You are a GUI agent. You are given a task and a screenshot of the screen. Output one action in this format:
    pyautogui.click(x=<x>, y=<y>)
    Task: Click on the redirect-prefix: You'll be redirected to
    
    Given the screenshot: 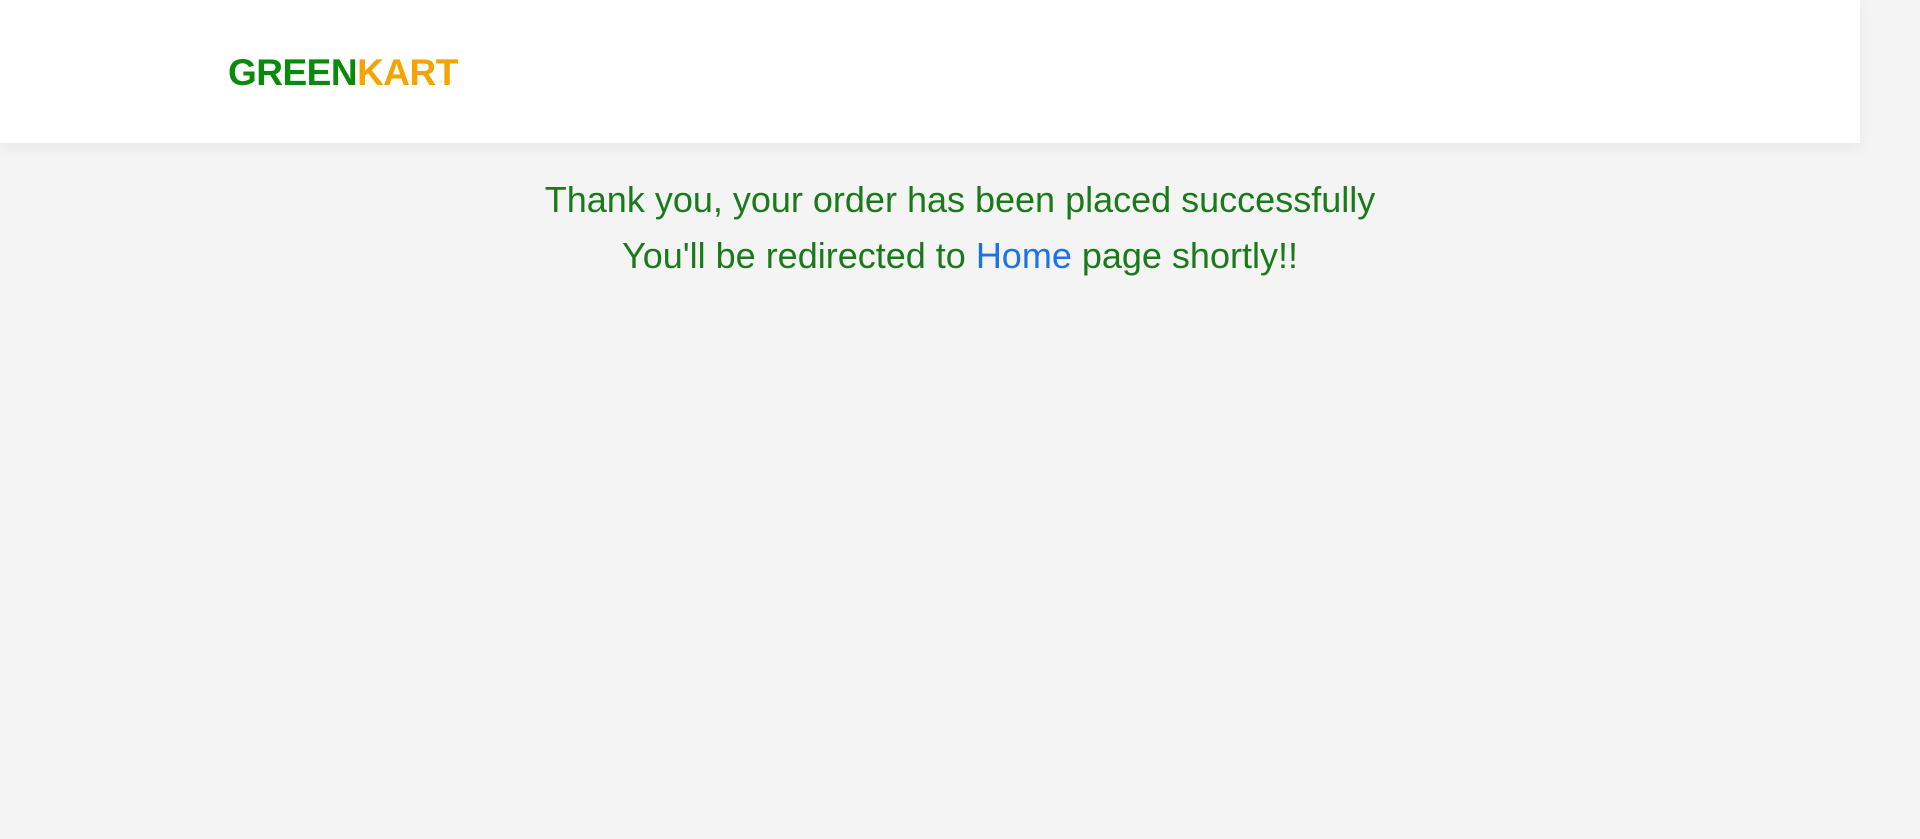 What is the action you would take?
    pyautogui.click(x=799, y=255)
    